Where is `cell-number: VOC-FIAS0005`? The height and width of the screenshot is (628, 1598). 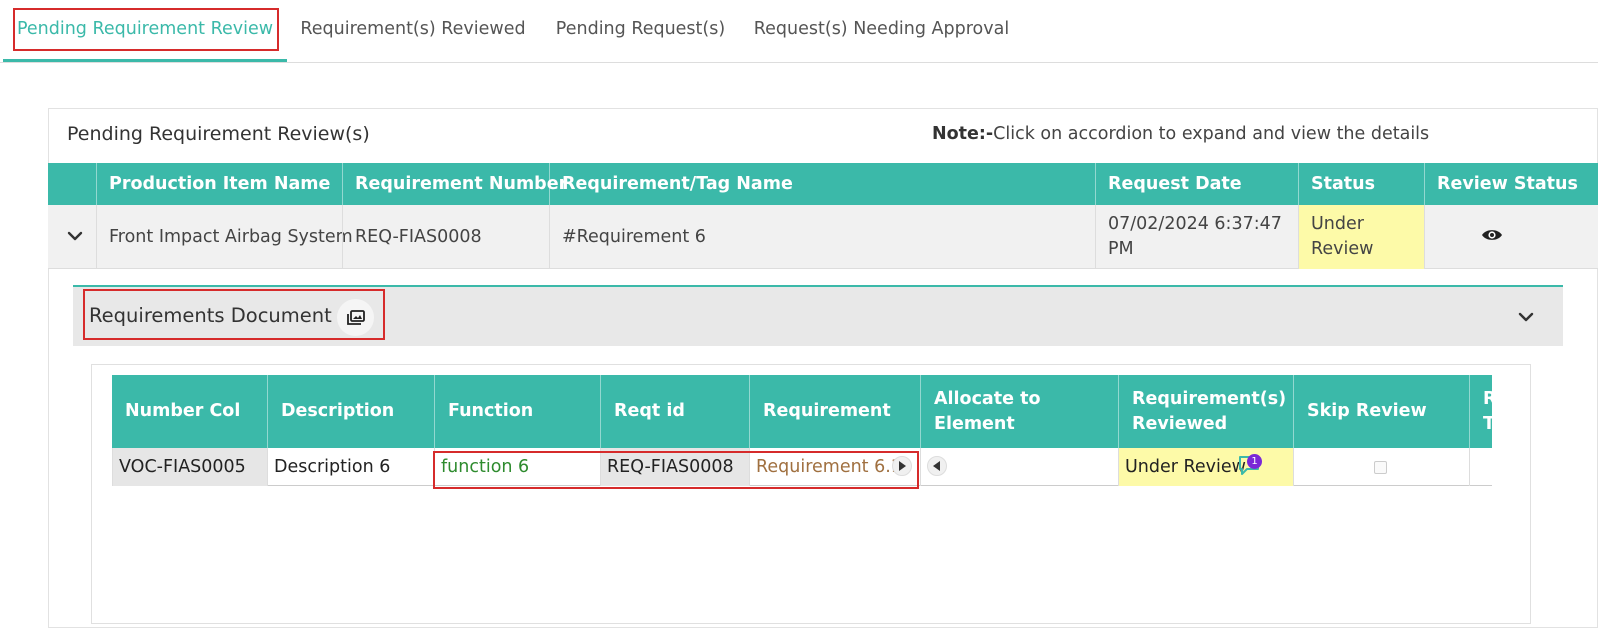
cell-number: VOC-FIAS0005 is located at coordinates (189, 467).